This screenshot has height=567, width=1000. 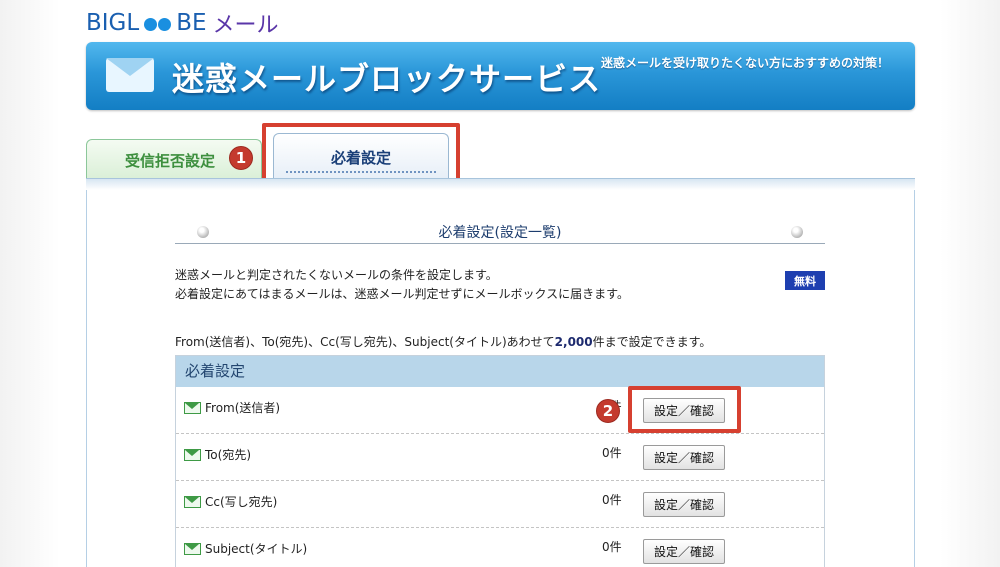 I want to click on description-line-1: 迷惑メールと判定されたくないメールの条件を設定します。, so click(x=336, y=275).